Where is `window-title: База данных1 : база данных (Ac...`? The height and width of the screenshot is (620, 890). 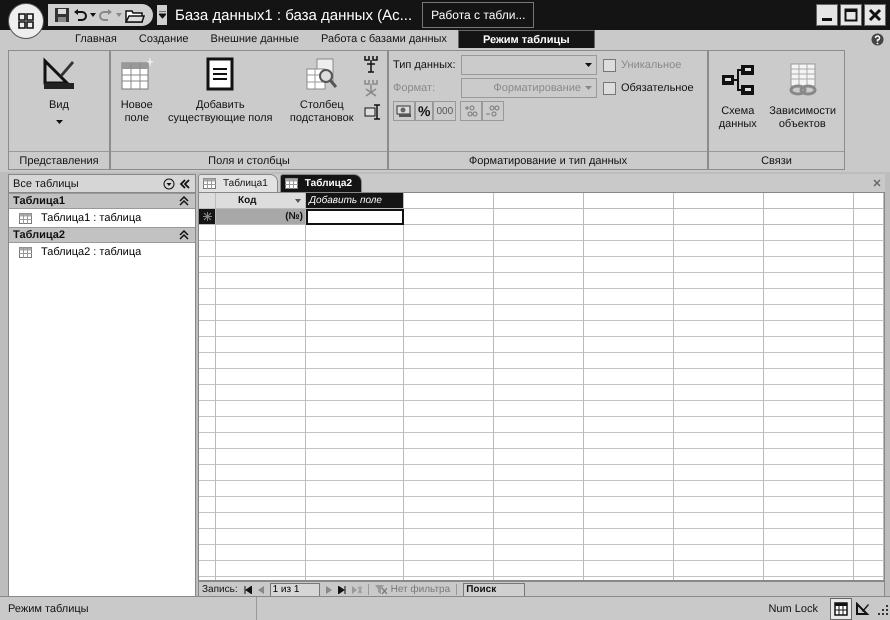
window-title: База данных1 : база данных (Ac... is located at coordinates (293, 15).